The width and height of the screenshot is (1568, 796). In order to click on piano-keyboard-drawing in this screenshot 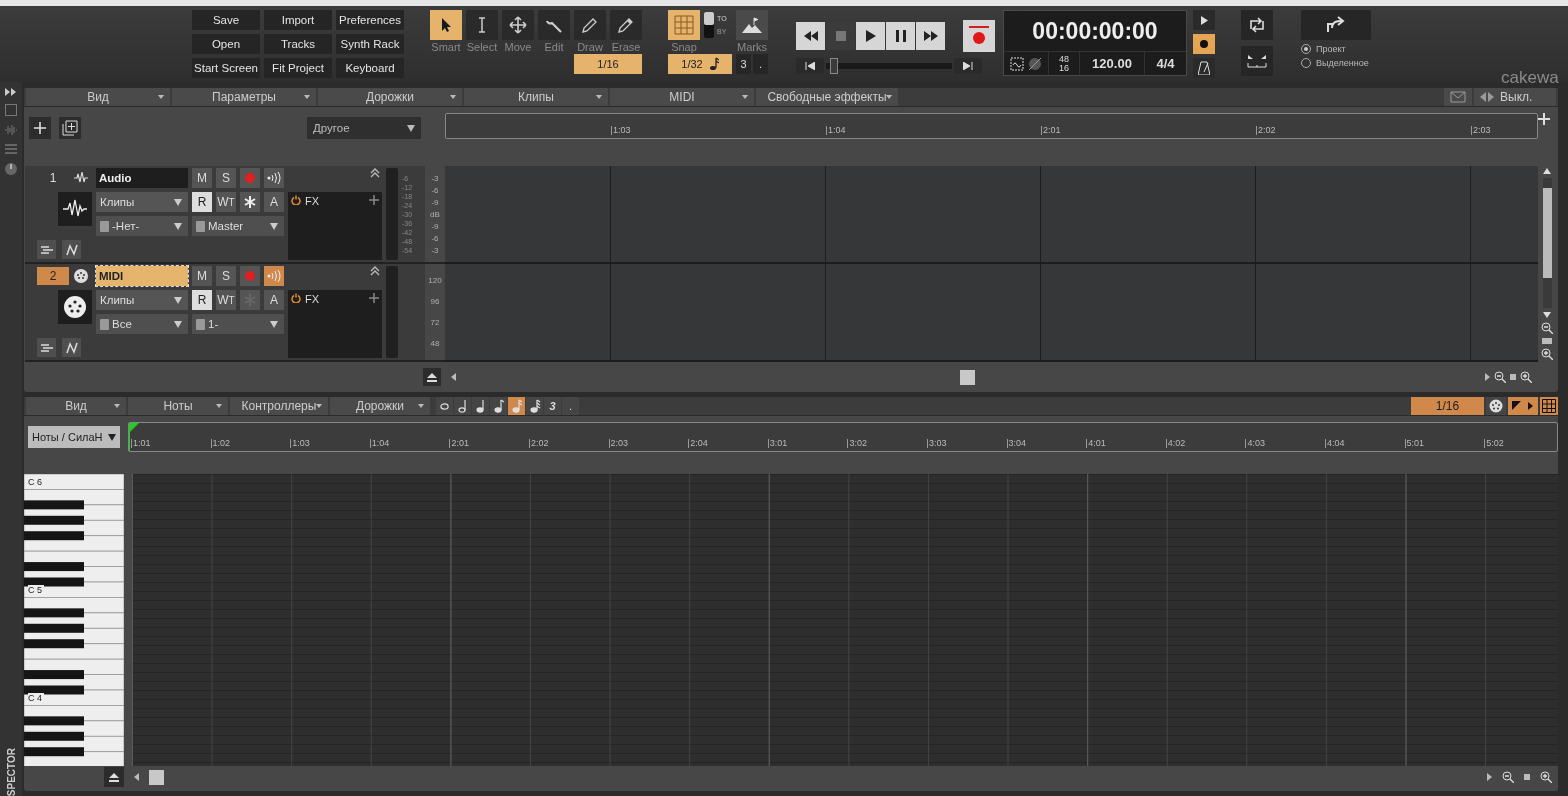, I will do `click(74, 620)`.